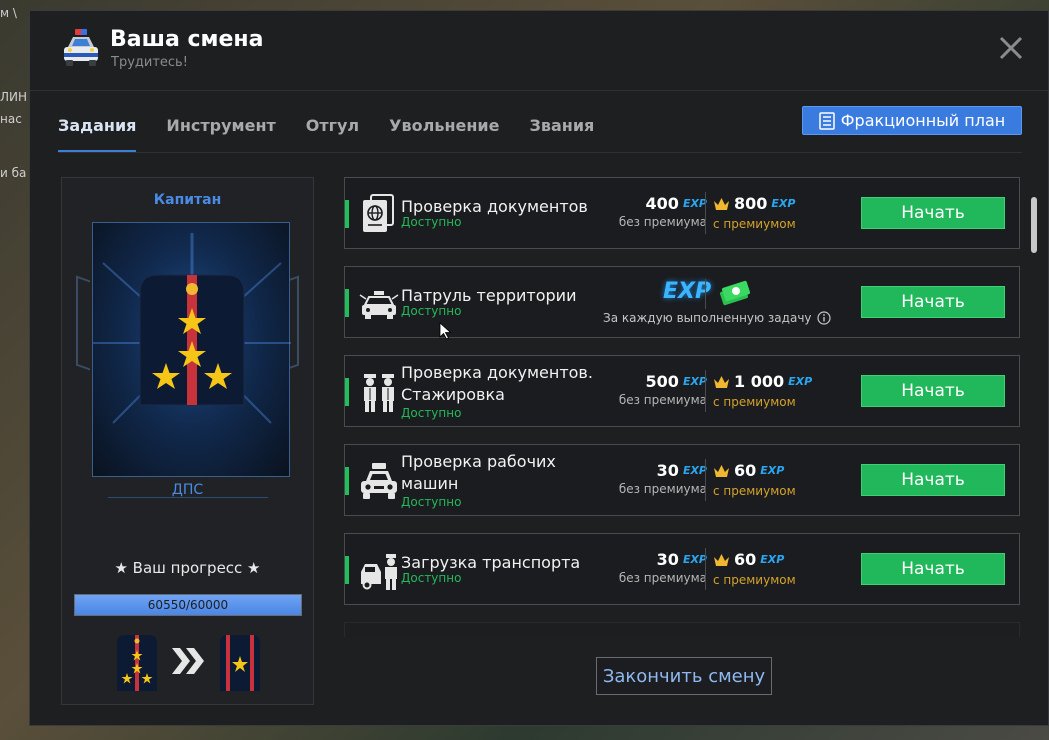 The image size is (1049, 740). I want to click on base-reward: 500 EXP без премиума, so click(656, 389).